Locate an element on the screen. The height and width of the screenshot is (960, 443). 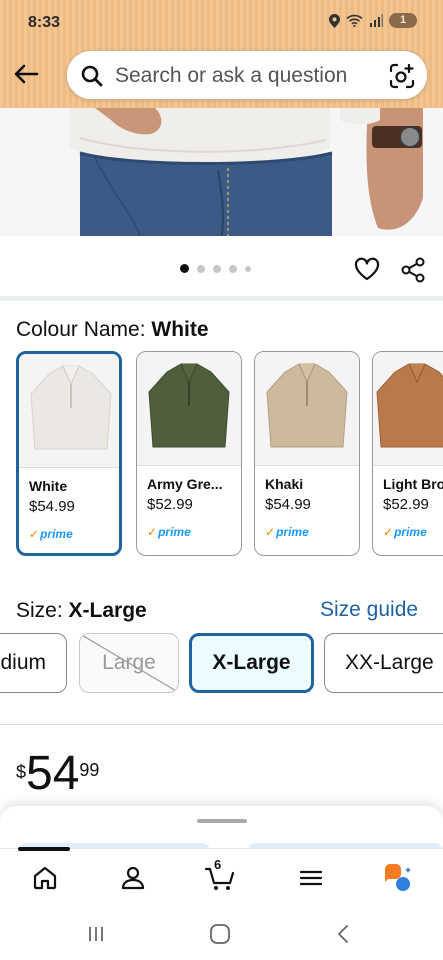
account-icon is located at coordinates (133, 878).